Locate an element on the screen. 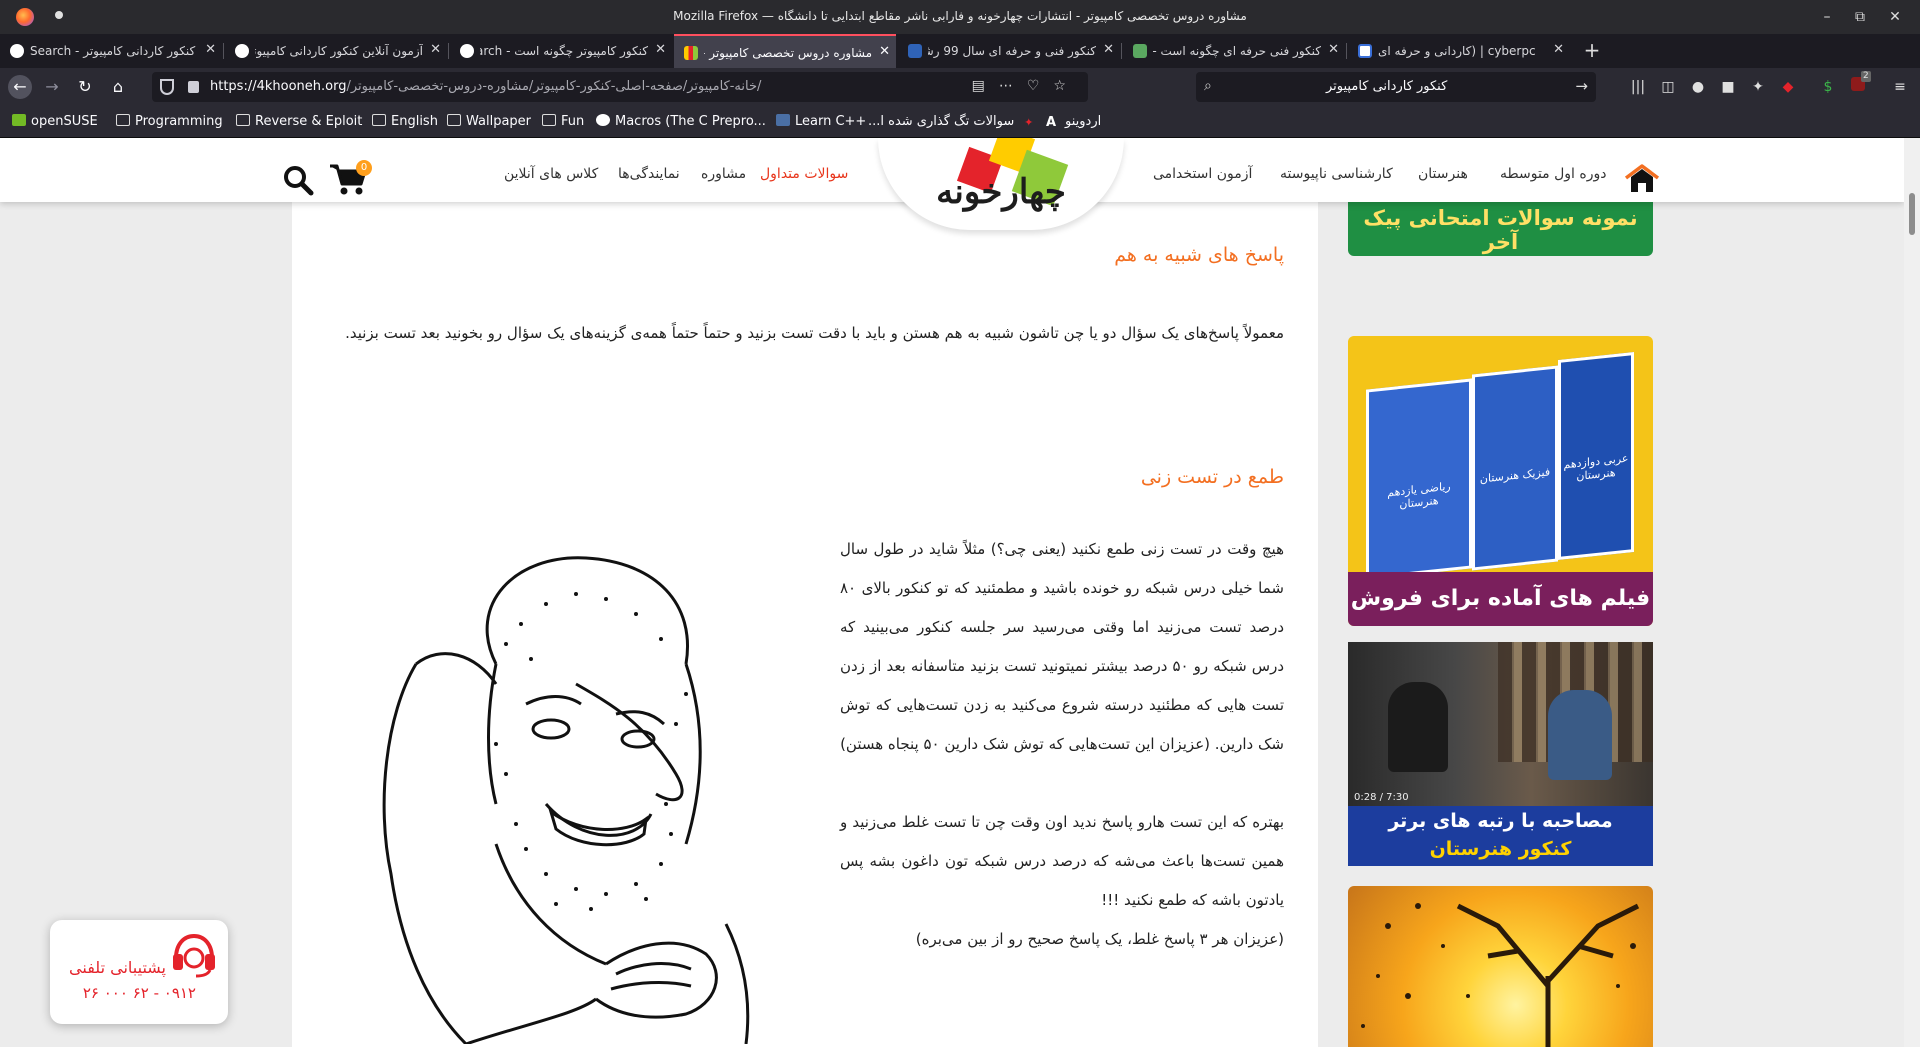 This screenshot has width=1920, height=1047. opensuse-icon is located at coordinates (19, 120).